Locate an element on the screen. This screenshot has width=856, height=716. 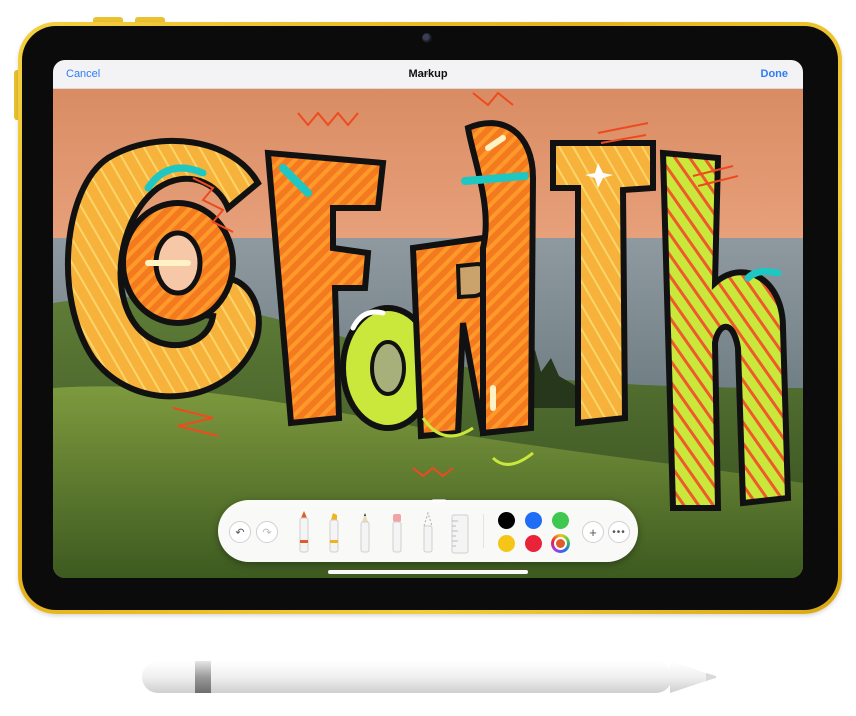
markup-navbar: Cancel Markup Done is located at coordinates (428, 74).